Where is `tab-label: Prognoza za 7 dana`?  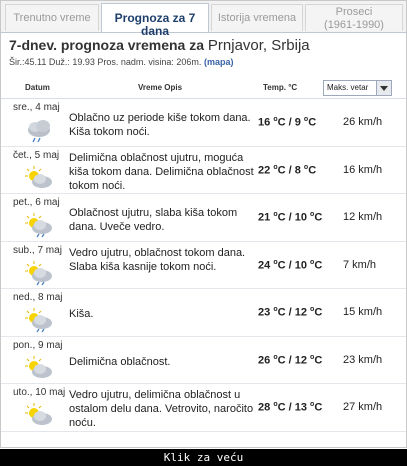 tab-label: Prognoza za 7 dana is located at coordinates (155, 24).